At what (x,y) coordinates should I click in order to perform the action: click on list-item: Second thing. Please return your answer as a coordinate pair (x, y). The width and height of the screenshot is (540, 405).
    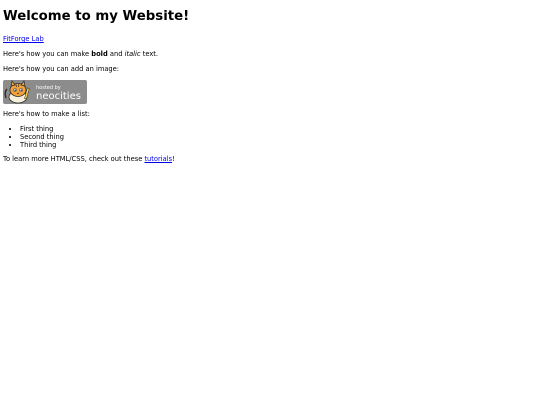
    Looking at the image, I should click on (278, 137).